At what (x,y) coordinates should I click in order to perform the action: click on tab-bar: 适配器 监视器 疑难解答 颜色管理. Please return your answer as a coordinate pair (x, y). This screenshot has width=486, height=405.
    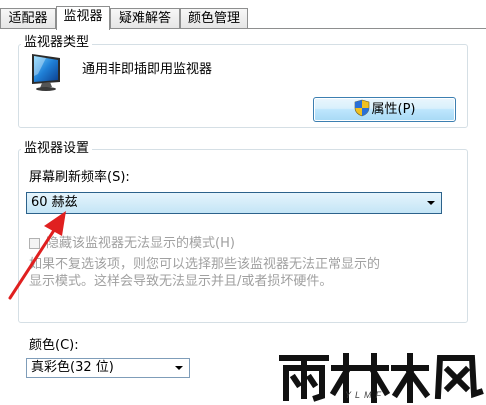
    Looking at the image, I should click on (243, 18).